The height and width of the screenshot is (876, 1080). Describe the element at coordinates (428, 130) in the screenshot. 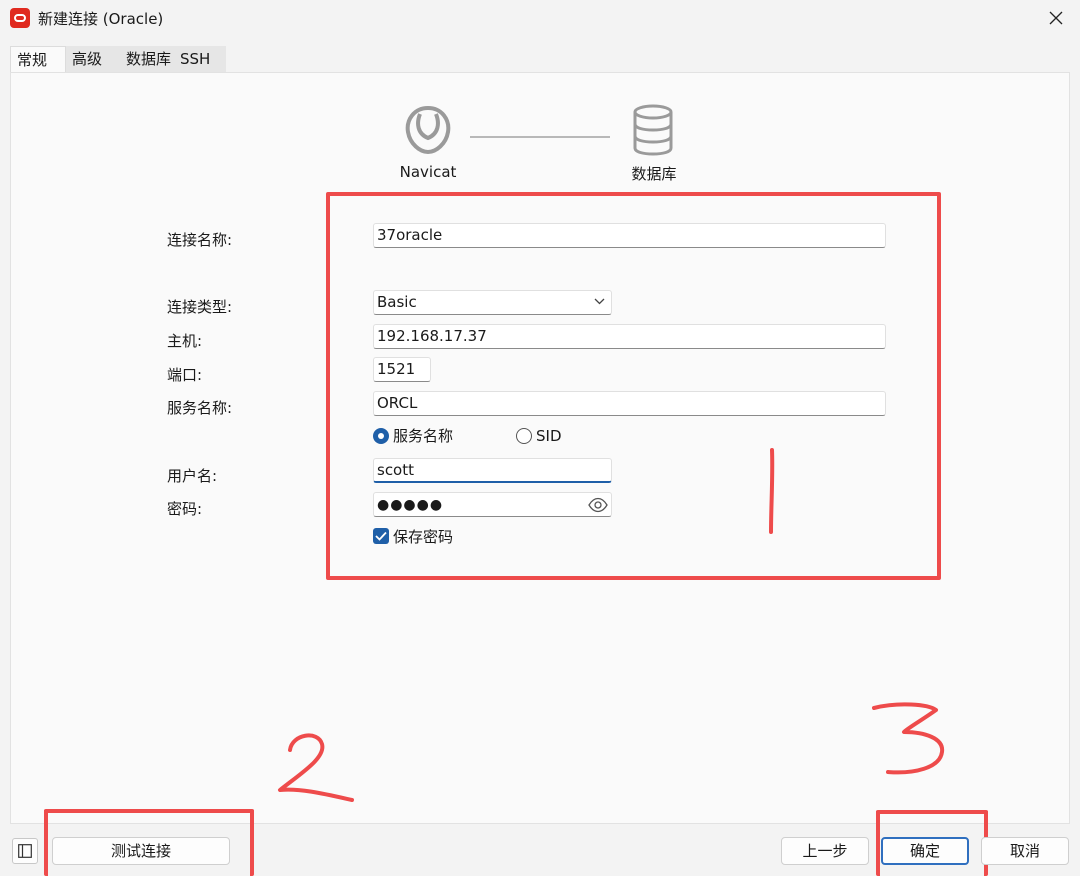

I see `navicat-logo-icon` at that location.